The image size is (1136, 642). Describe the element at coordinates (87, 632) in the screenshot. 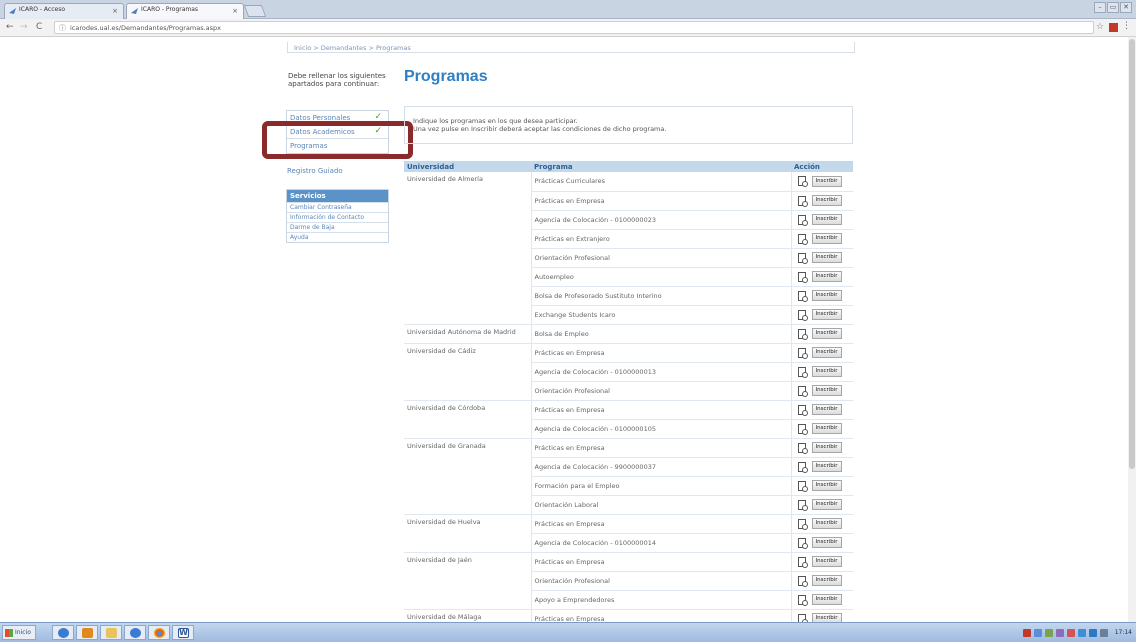

I see `taskbar-outlook-icon` at that location.